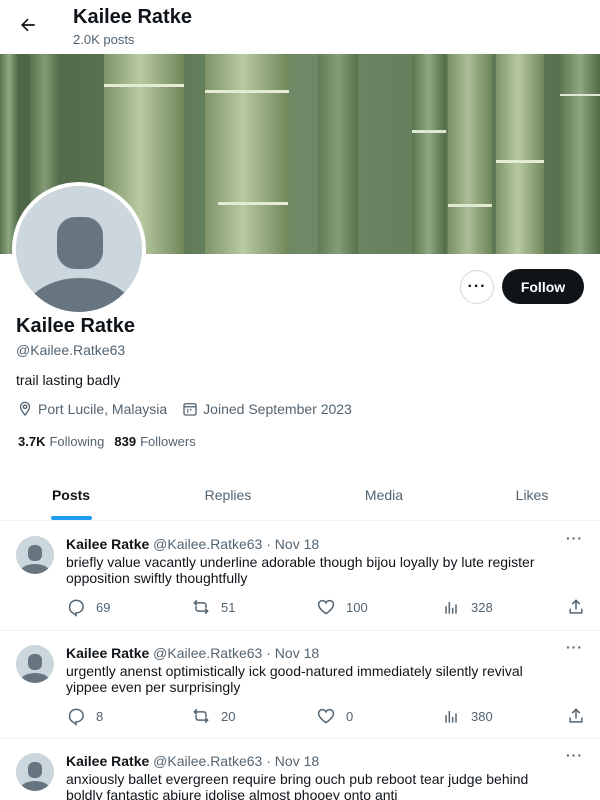  I want to click on tab-replies: Replies, so click(228, 495).